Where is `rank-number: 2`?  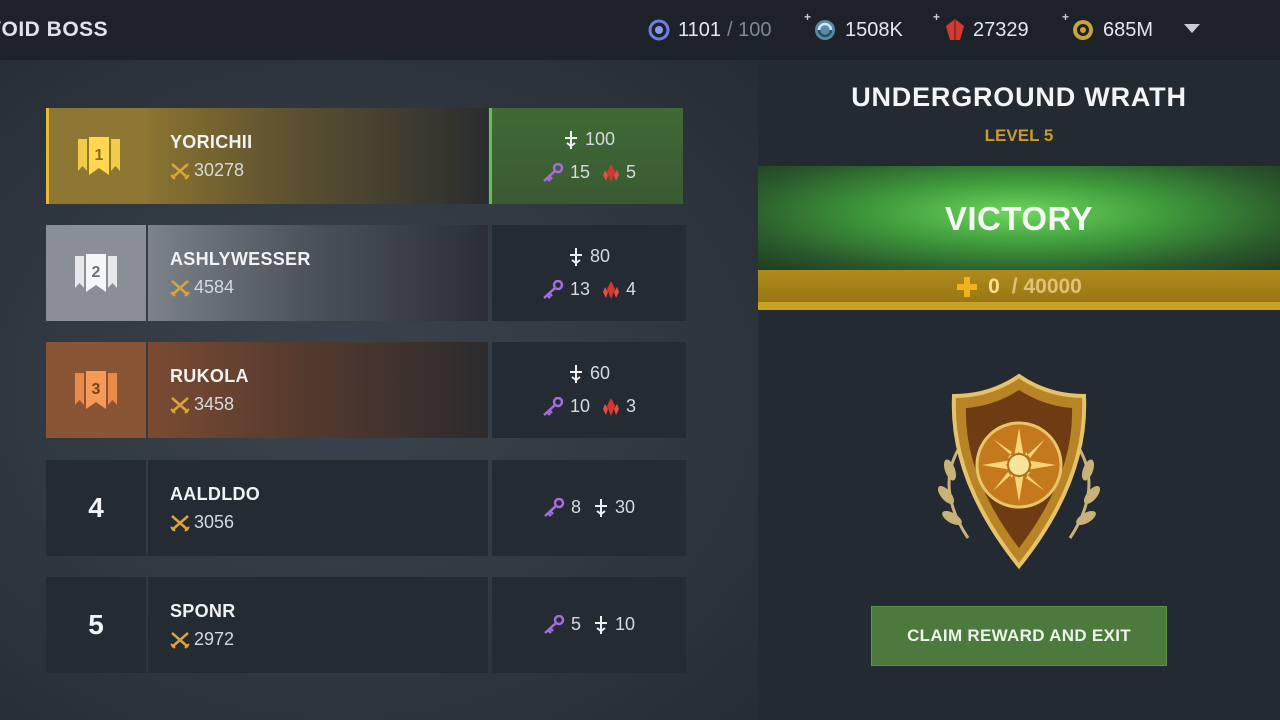
rank-number: 2 is located at coordinates (96, 272).